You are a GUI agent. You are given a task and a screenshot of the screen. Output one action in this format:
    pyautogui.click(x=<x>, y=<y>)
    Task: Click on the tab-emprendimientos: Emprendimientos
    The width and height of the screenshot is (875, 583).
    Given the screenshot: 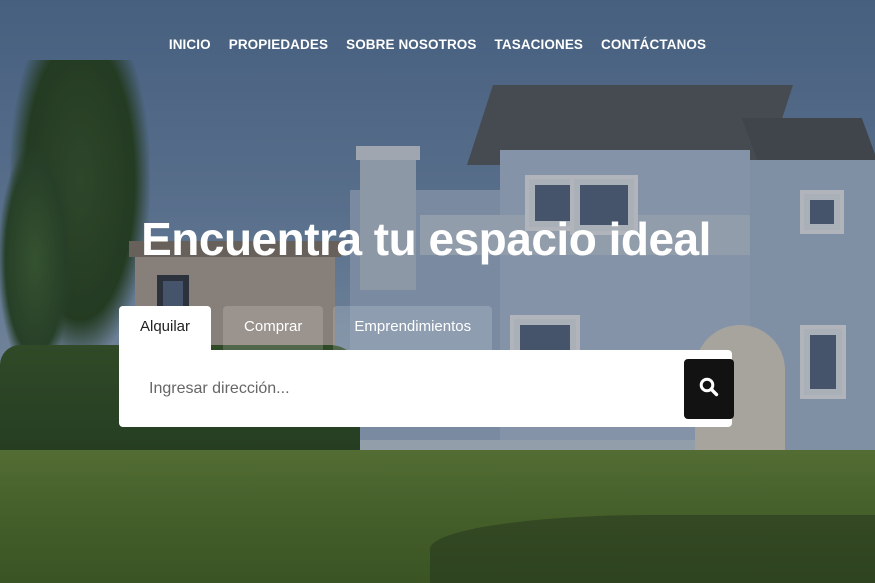 What is the action you would take?
    pyautogui.click(x=413, y=328)
    